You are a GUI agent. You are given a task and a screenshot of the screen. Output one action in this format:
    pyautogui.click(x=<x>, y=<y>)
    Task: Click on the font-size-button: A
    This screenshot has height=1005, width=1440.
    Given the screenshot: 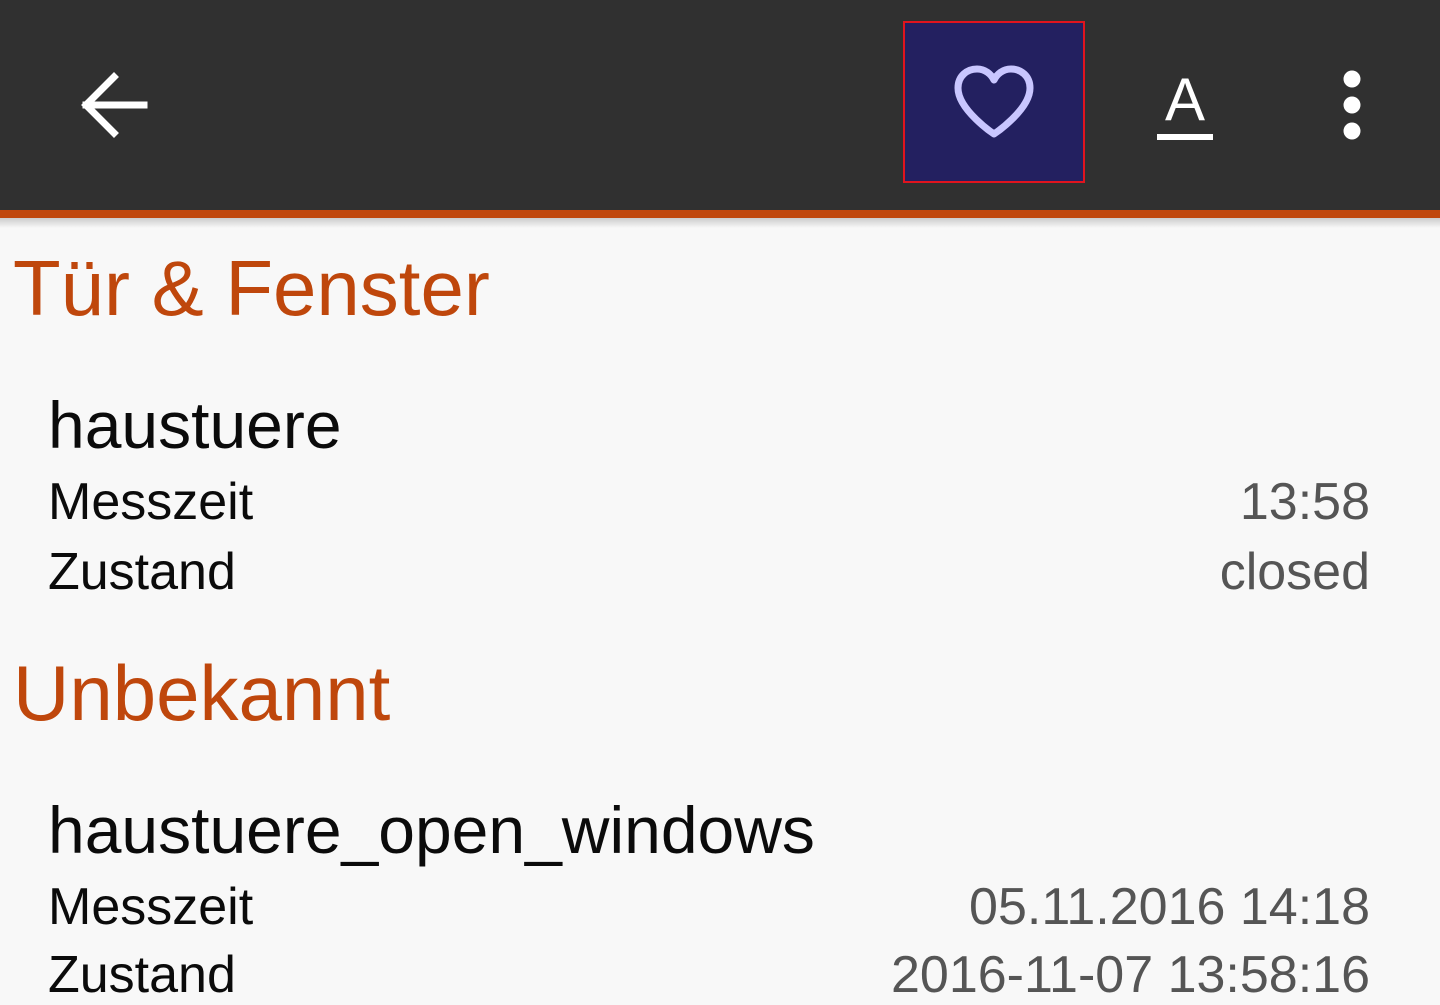 What is the action you would take?
    pyautogui.click(x=1185, y=105)
    